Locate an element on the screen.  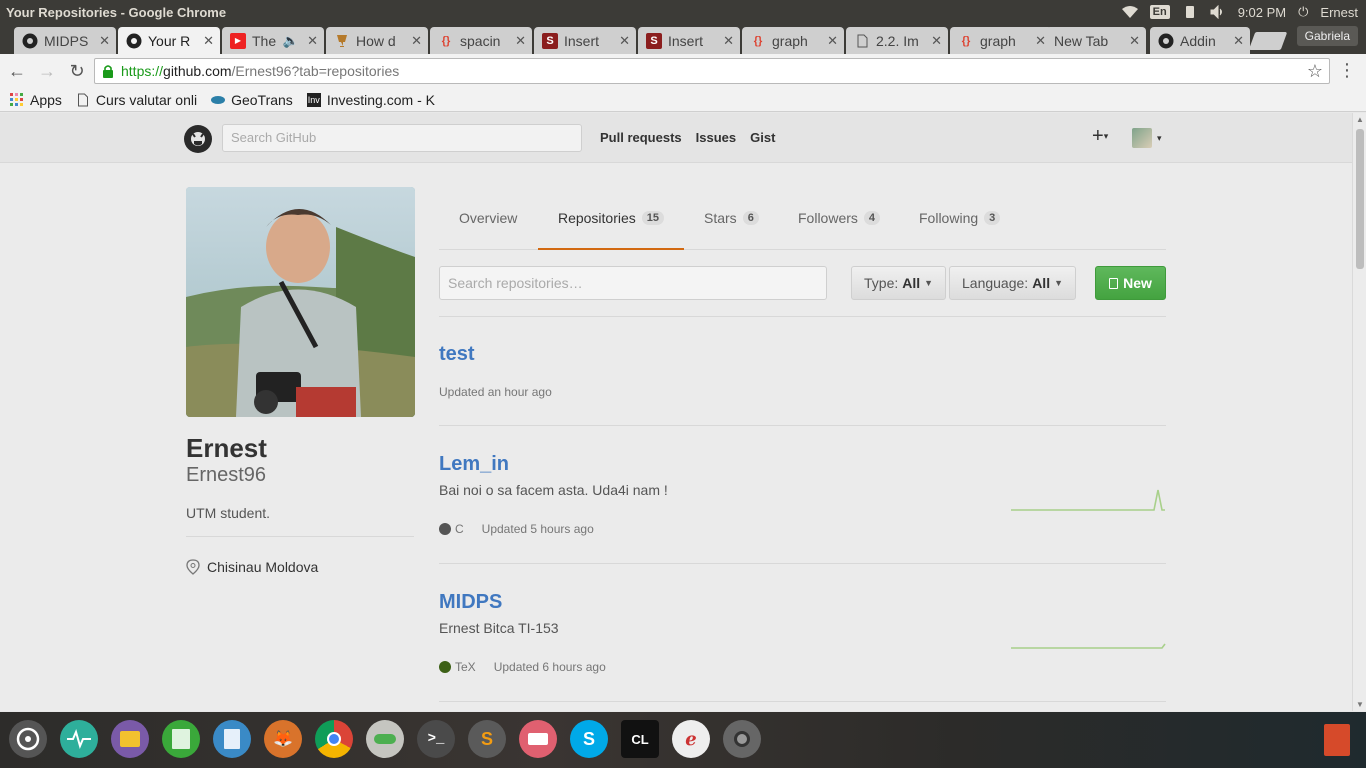
wifi-icon is located at coordinates (1129, 12).